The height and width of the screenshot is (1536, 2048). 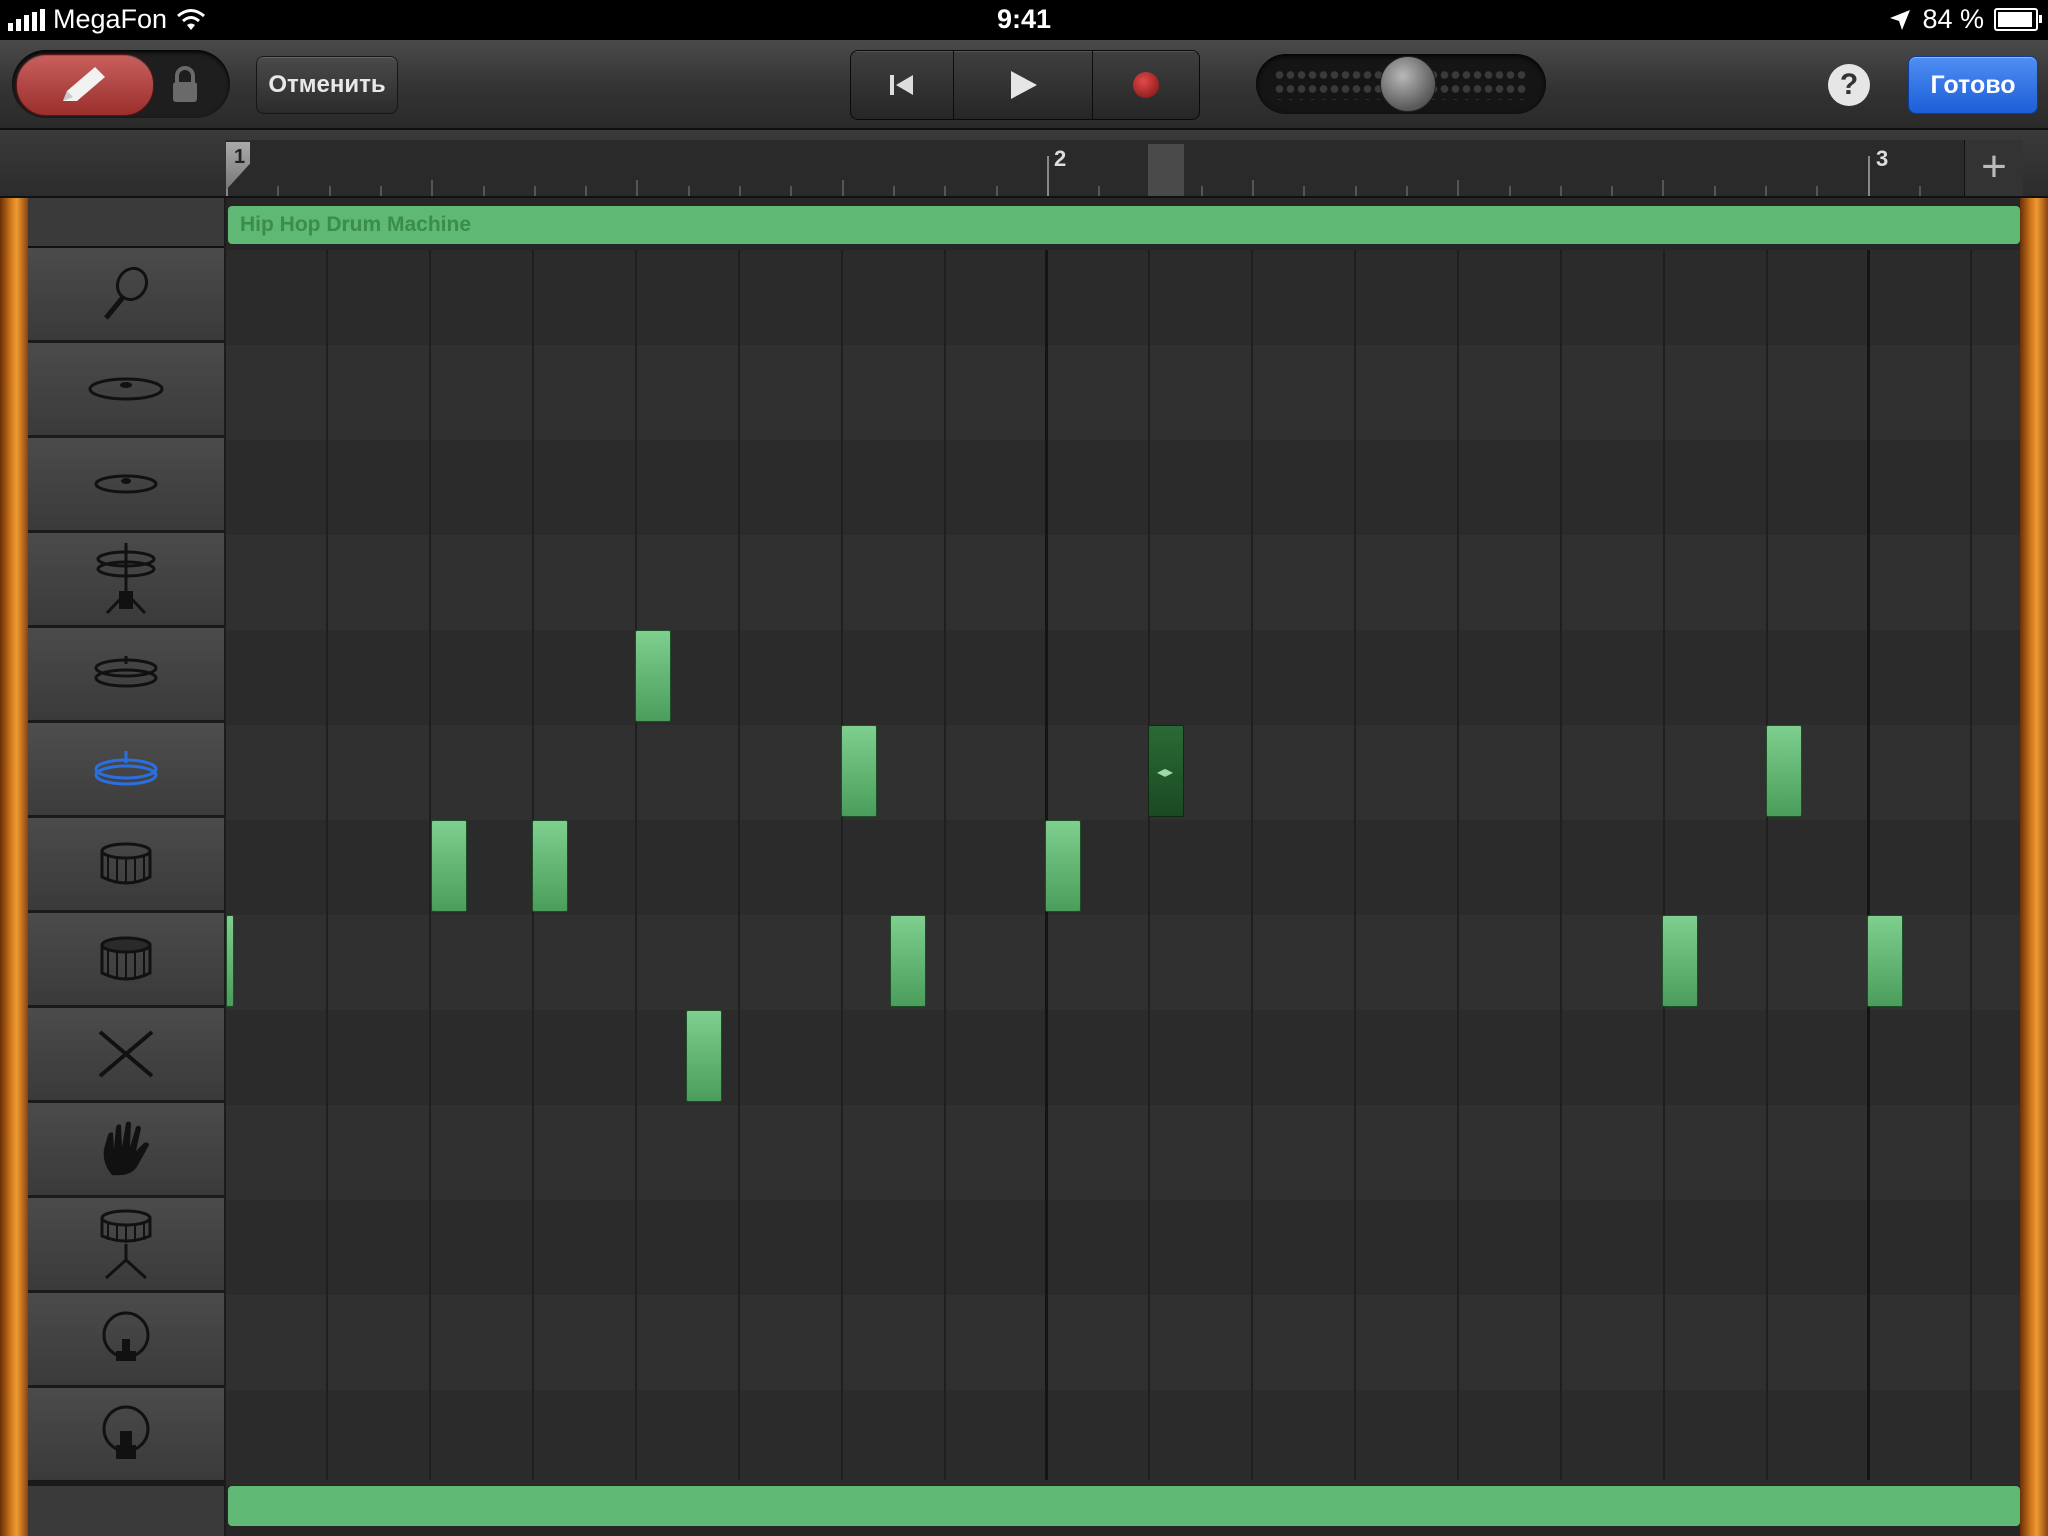 I want to click on play-button, so click(x=1023, y=85).